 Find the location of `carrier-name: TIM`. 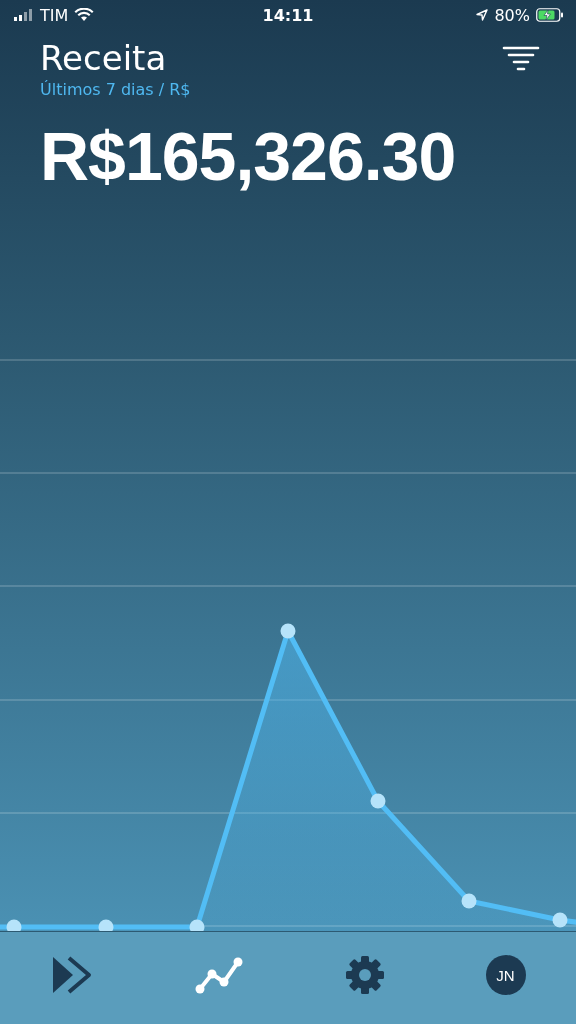

carrier-name: TIM is located at coordinates (54, 15).